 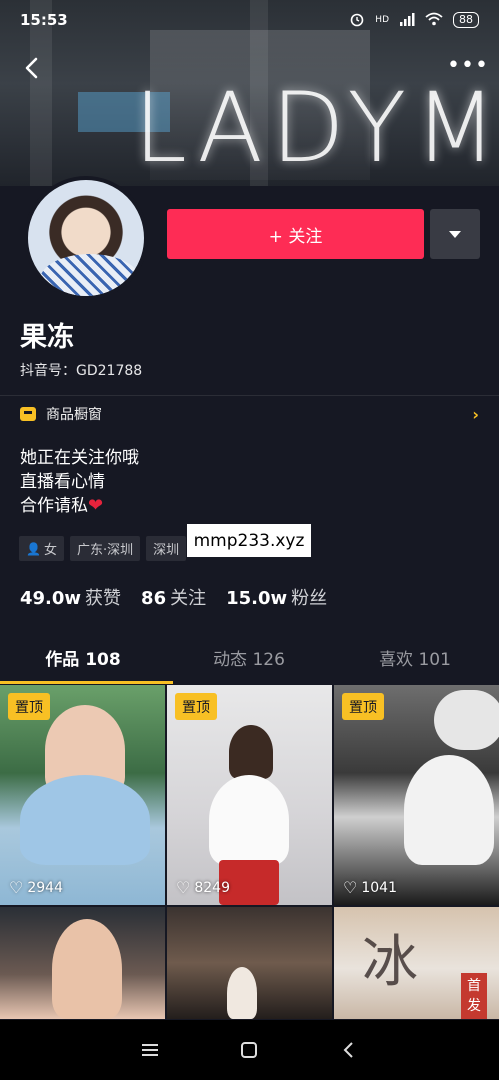 I want to click on tab-moments: 动态 126, so click(x=249, y=660).